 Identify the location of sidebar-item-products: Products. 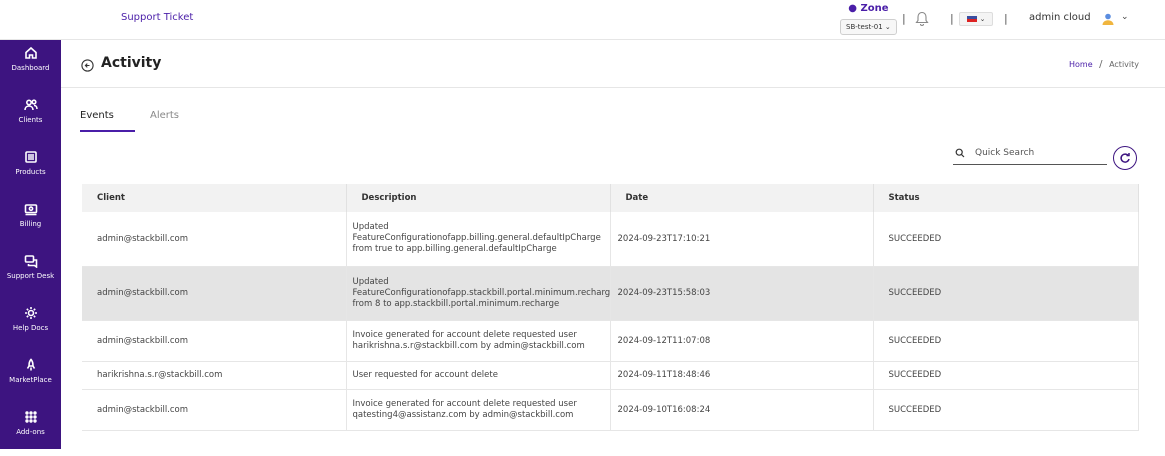
(30, 170).